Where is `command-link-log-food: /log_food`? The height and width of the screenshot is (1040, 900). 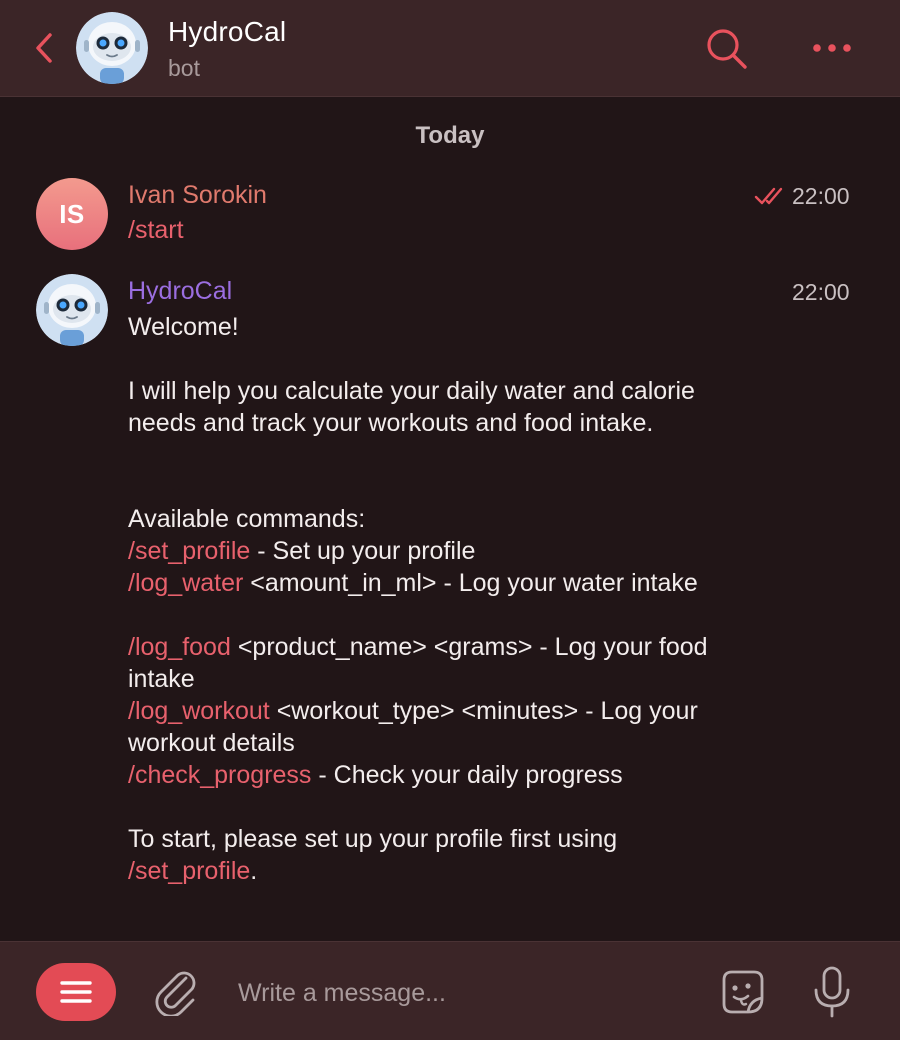
command-link-log-food: /log_food is located at coordinates (179, 647).